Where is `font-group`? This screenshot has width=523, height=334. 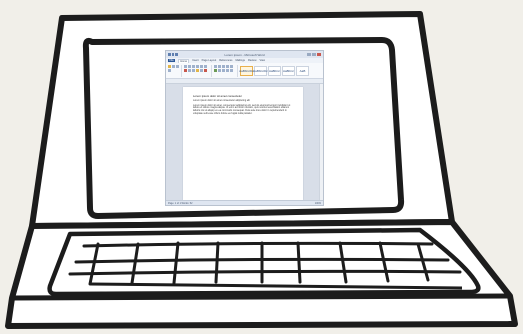
font-group is located at coordinates (198, 70).